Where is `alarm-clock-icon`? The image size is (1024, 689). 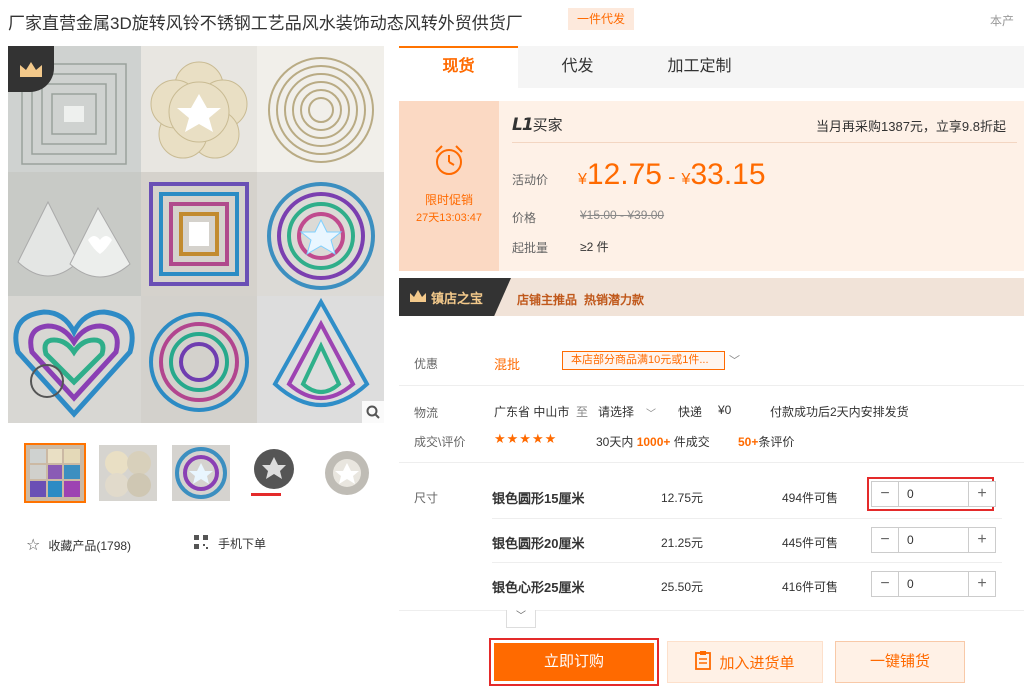
alarm-clock-icon is located at coordinates (449, 162).